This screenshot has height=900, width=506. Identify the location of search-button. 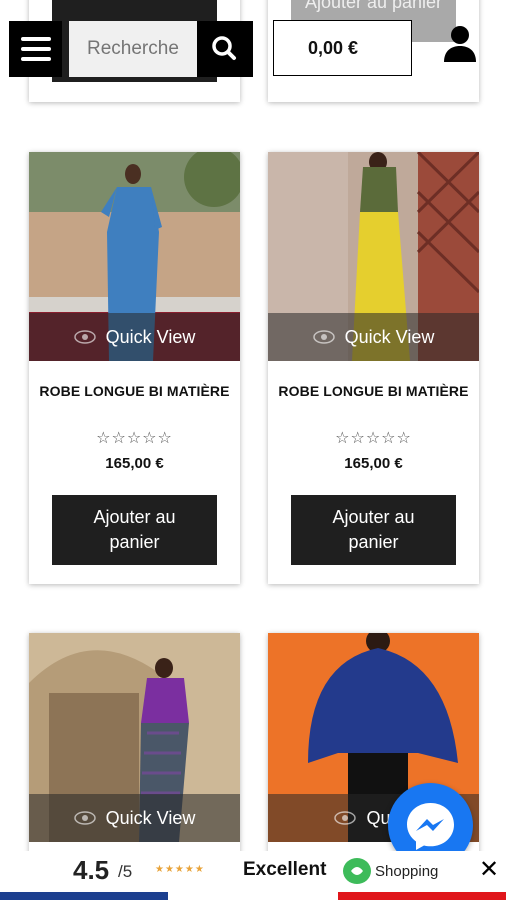
(225, 49).